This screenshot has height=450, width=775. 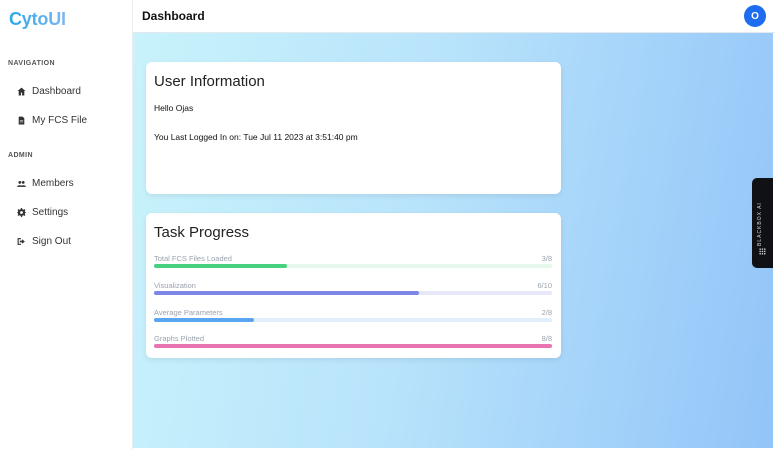 I want to click on task-label: Total FCS Files Loaded, so click(x=193, y=258).